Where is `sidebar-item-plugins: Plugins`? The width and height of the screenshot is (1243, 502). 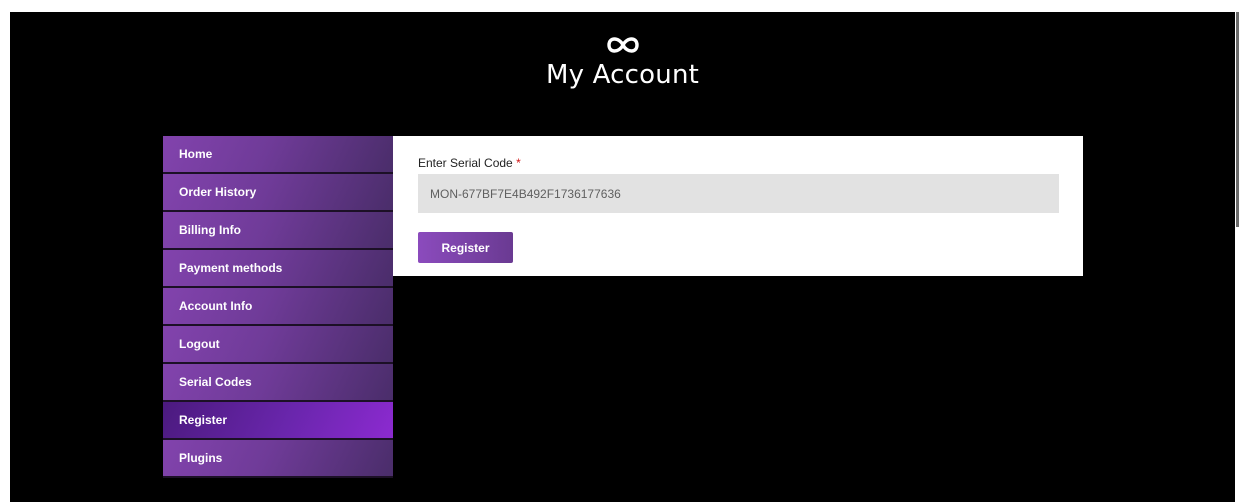 sidebar-item-plugins: Plugins is located at coordinates (278, 459).